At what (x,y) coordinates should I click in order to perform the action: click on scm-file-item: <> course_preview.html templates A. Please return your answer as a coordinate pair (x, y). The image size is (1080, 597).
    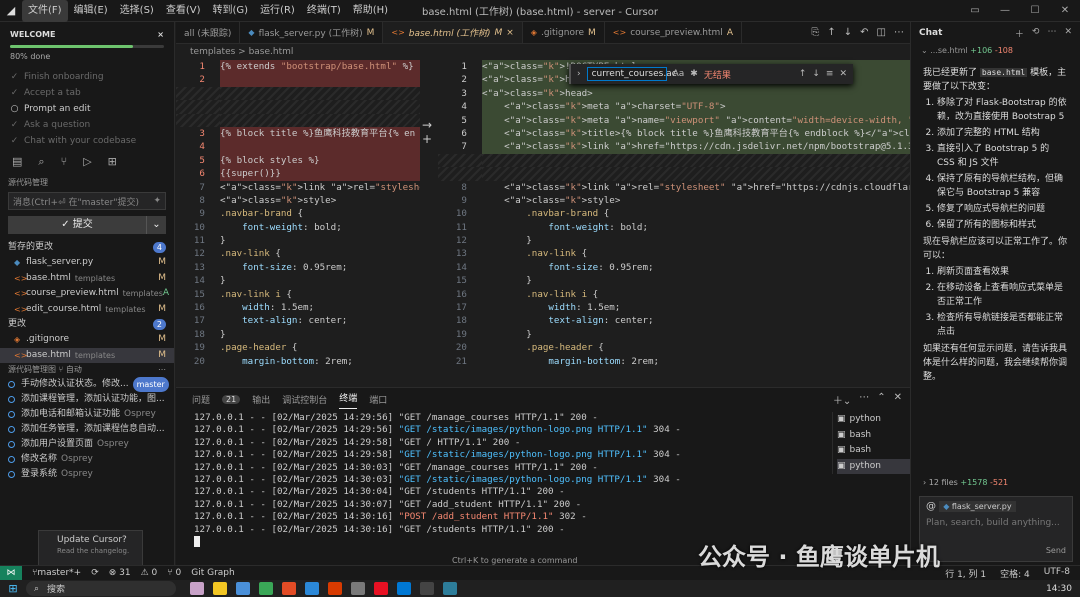
    Looking at the image, I should click on (87, 294).